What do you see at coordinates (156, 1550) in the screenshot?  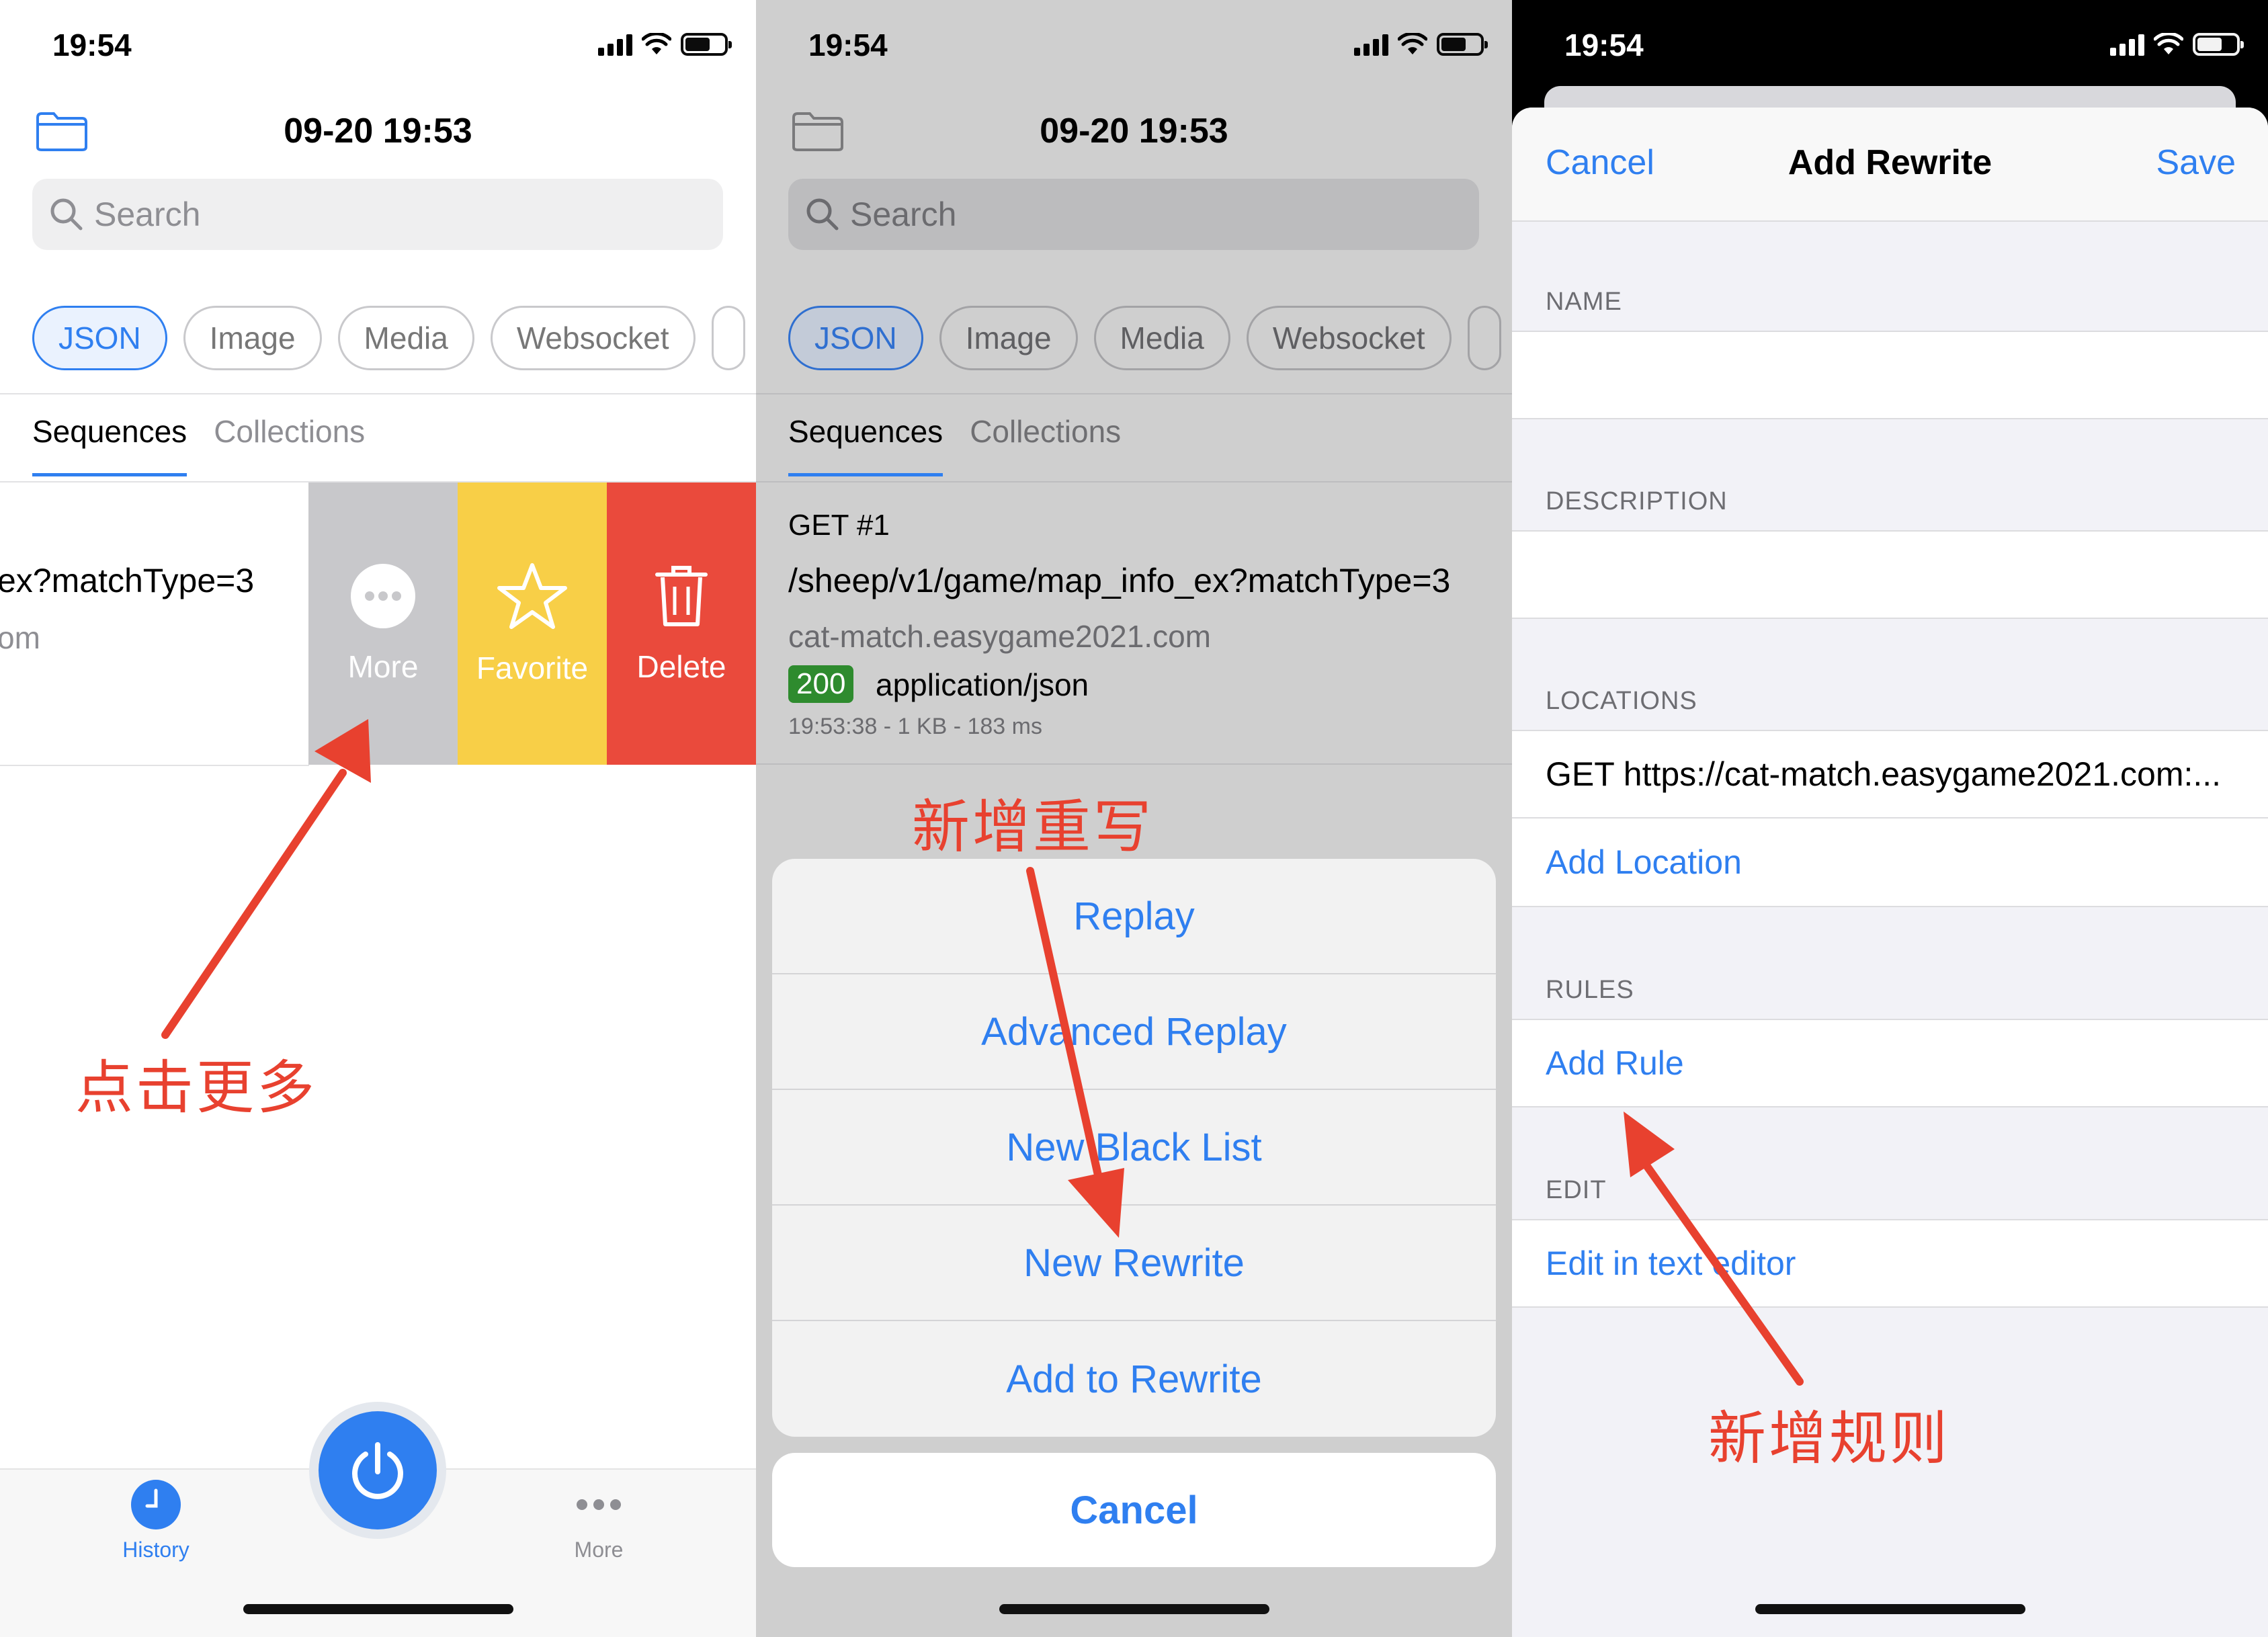 I see `tab-history-label: History` at bounding box center [156, 1550].